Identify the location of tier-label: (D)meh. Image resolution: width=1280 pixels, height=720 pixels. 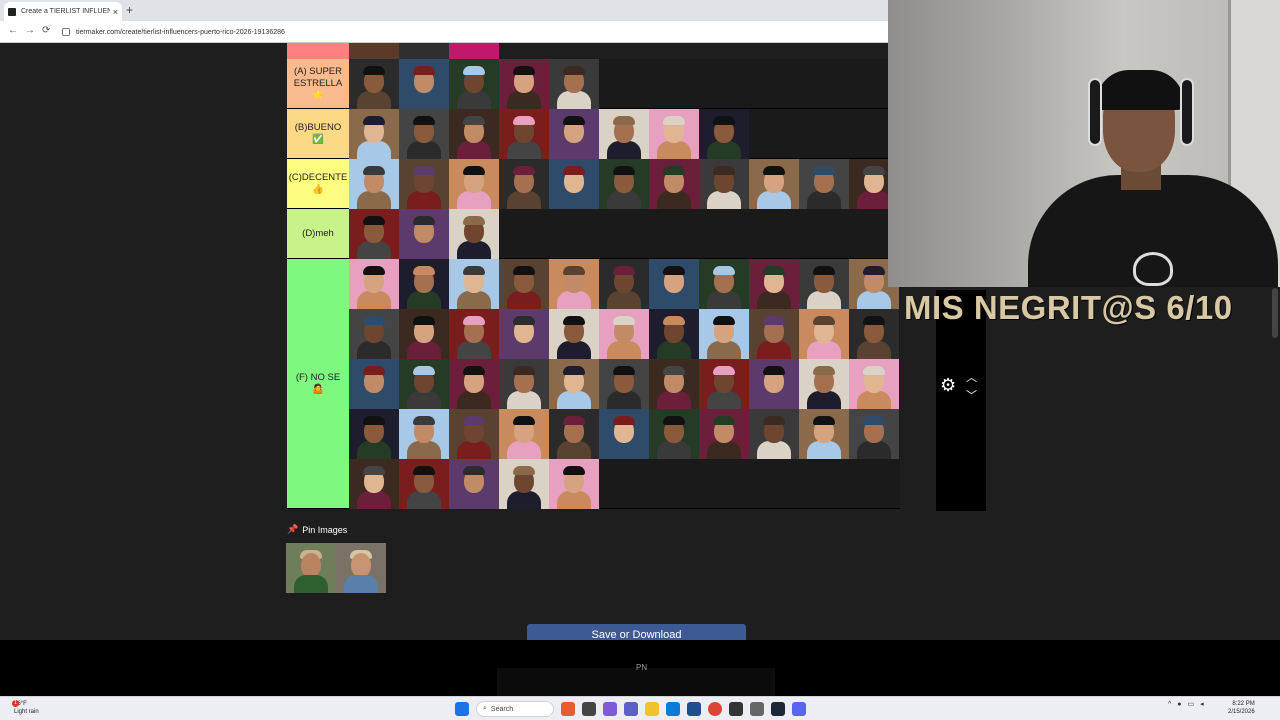
(318, 233).